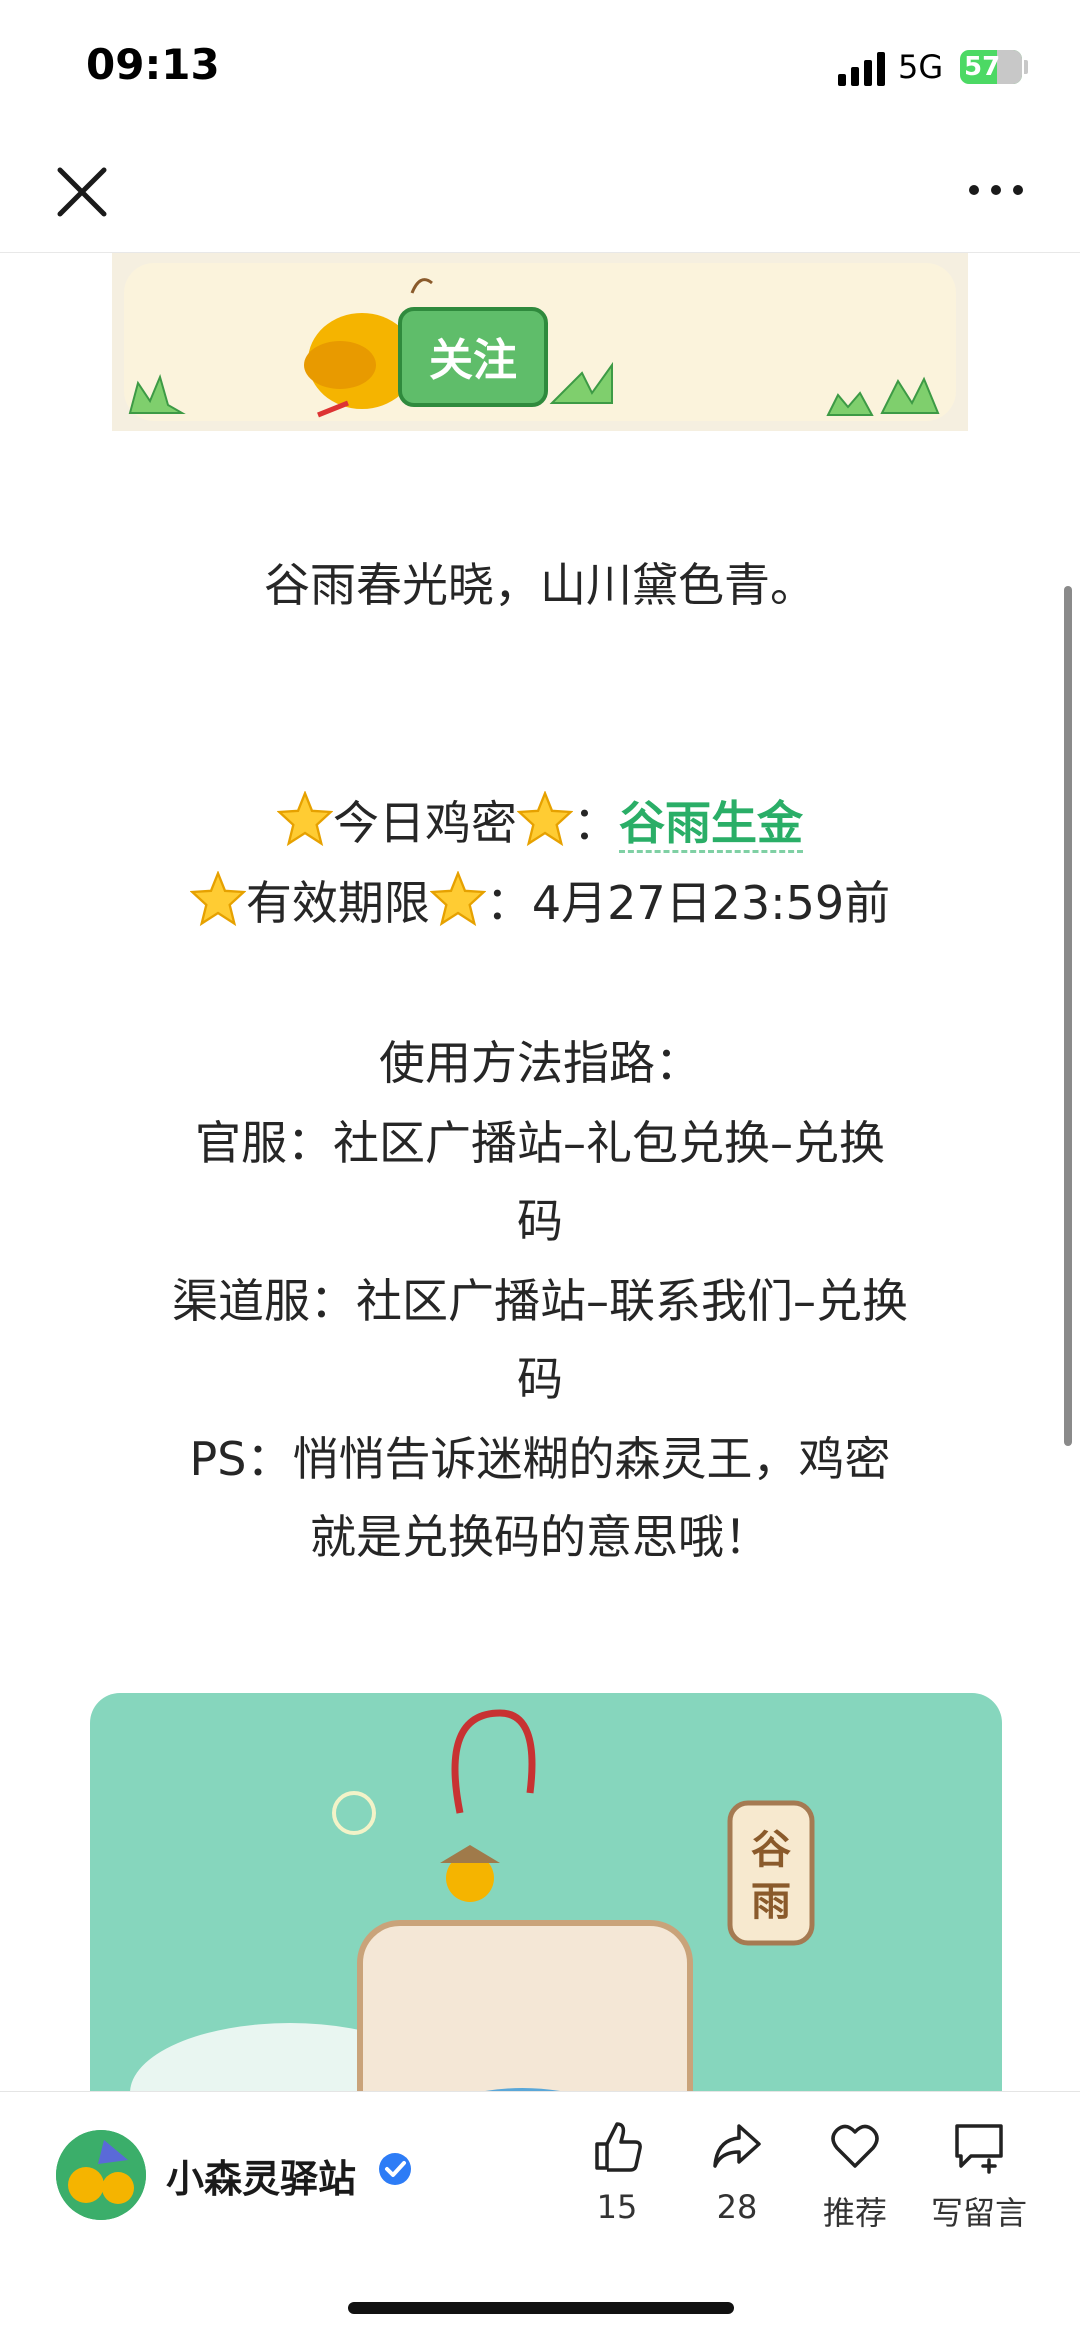  I want to click on illustration-stamp-char-2: 雨, so click(771, 1902).